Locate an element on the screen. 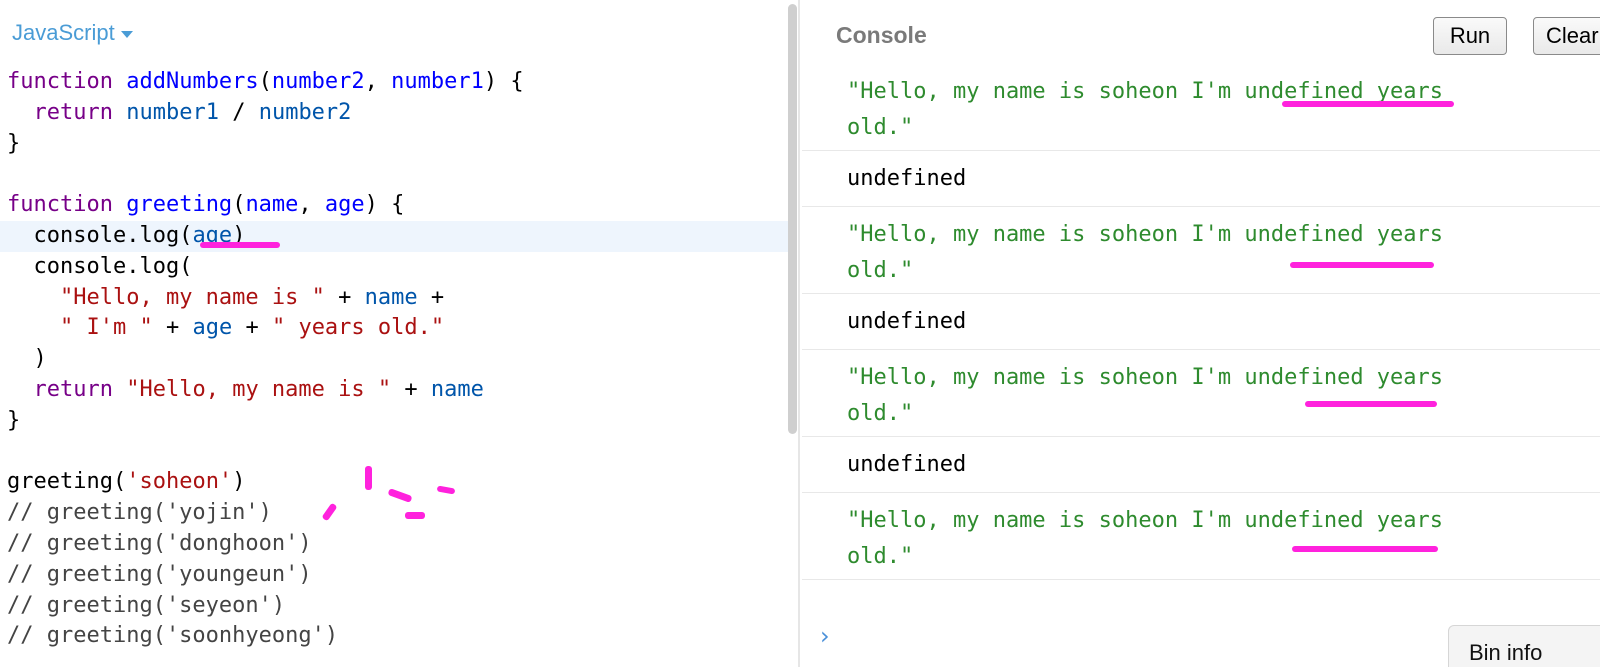  console-prompt-icon: › is located at coordinates (825, 636).